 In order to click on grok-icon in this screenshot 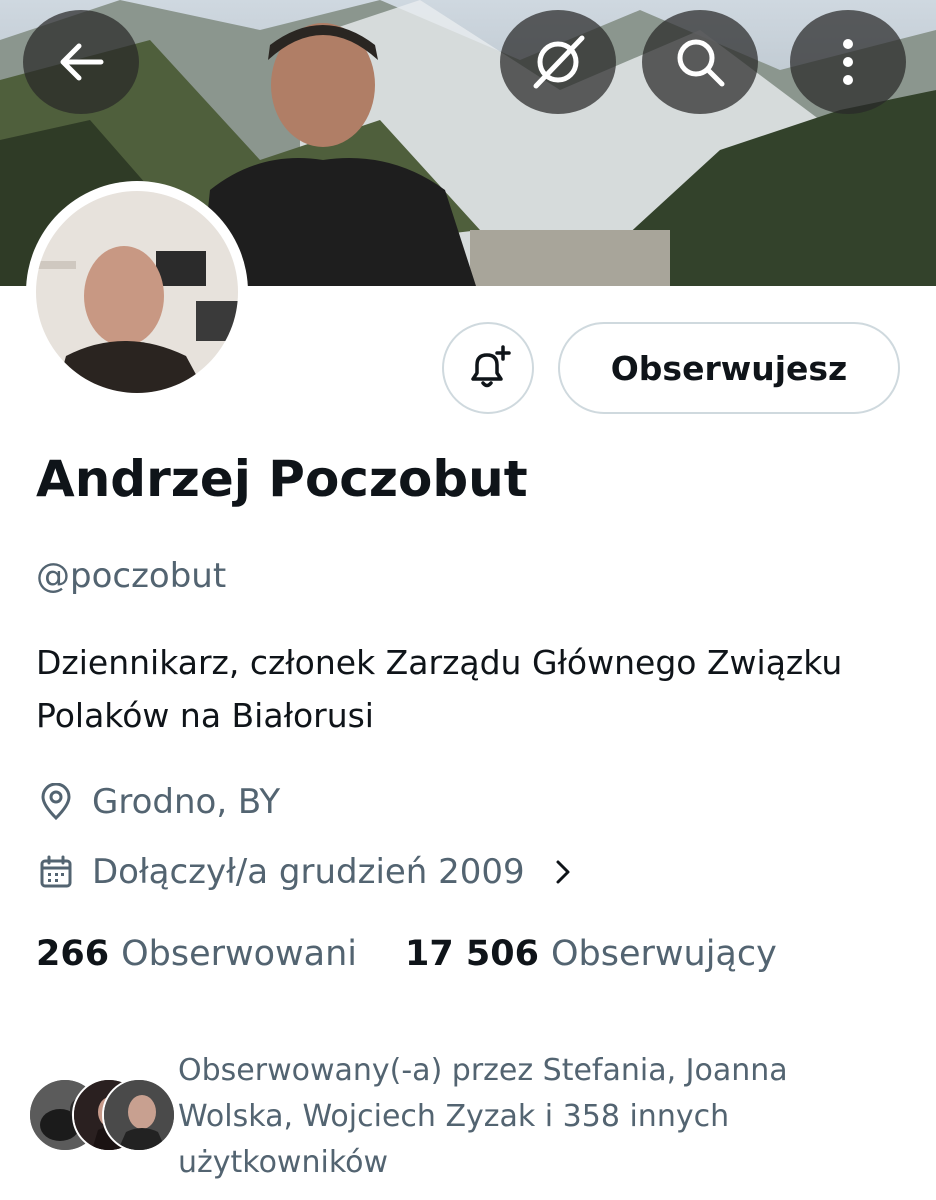, I will do `click(559, 62)`.